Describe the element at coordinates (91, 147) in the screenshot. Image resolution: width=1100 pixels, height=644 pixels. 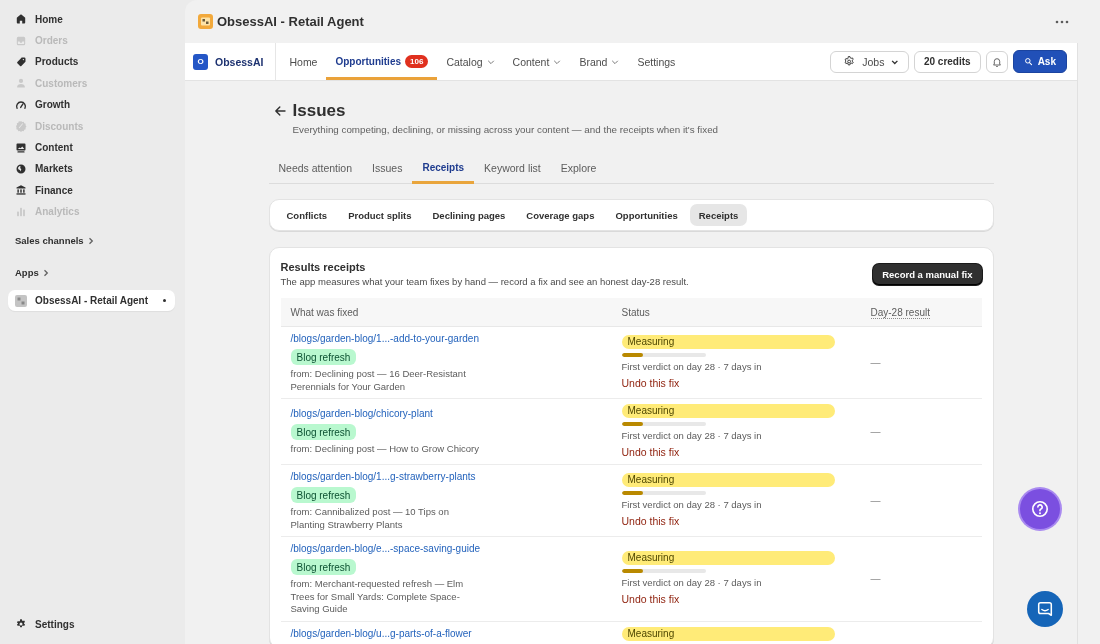
I see `sidebar-item: Content` at that location.